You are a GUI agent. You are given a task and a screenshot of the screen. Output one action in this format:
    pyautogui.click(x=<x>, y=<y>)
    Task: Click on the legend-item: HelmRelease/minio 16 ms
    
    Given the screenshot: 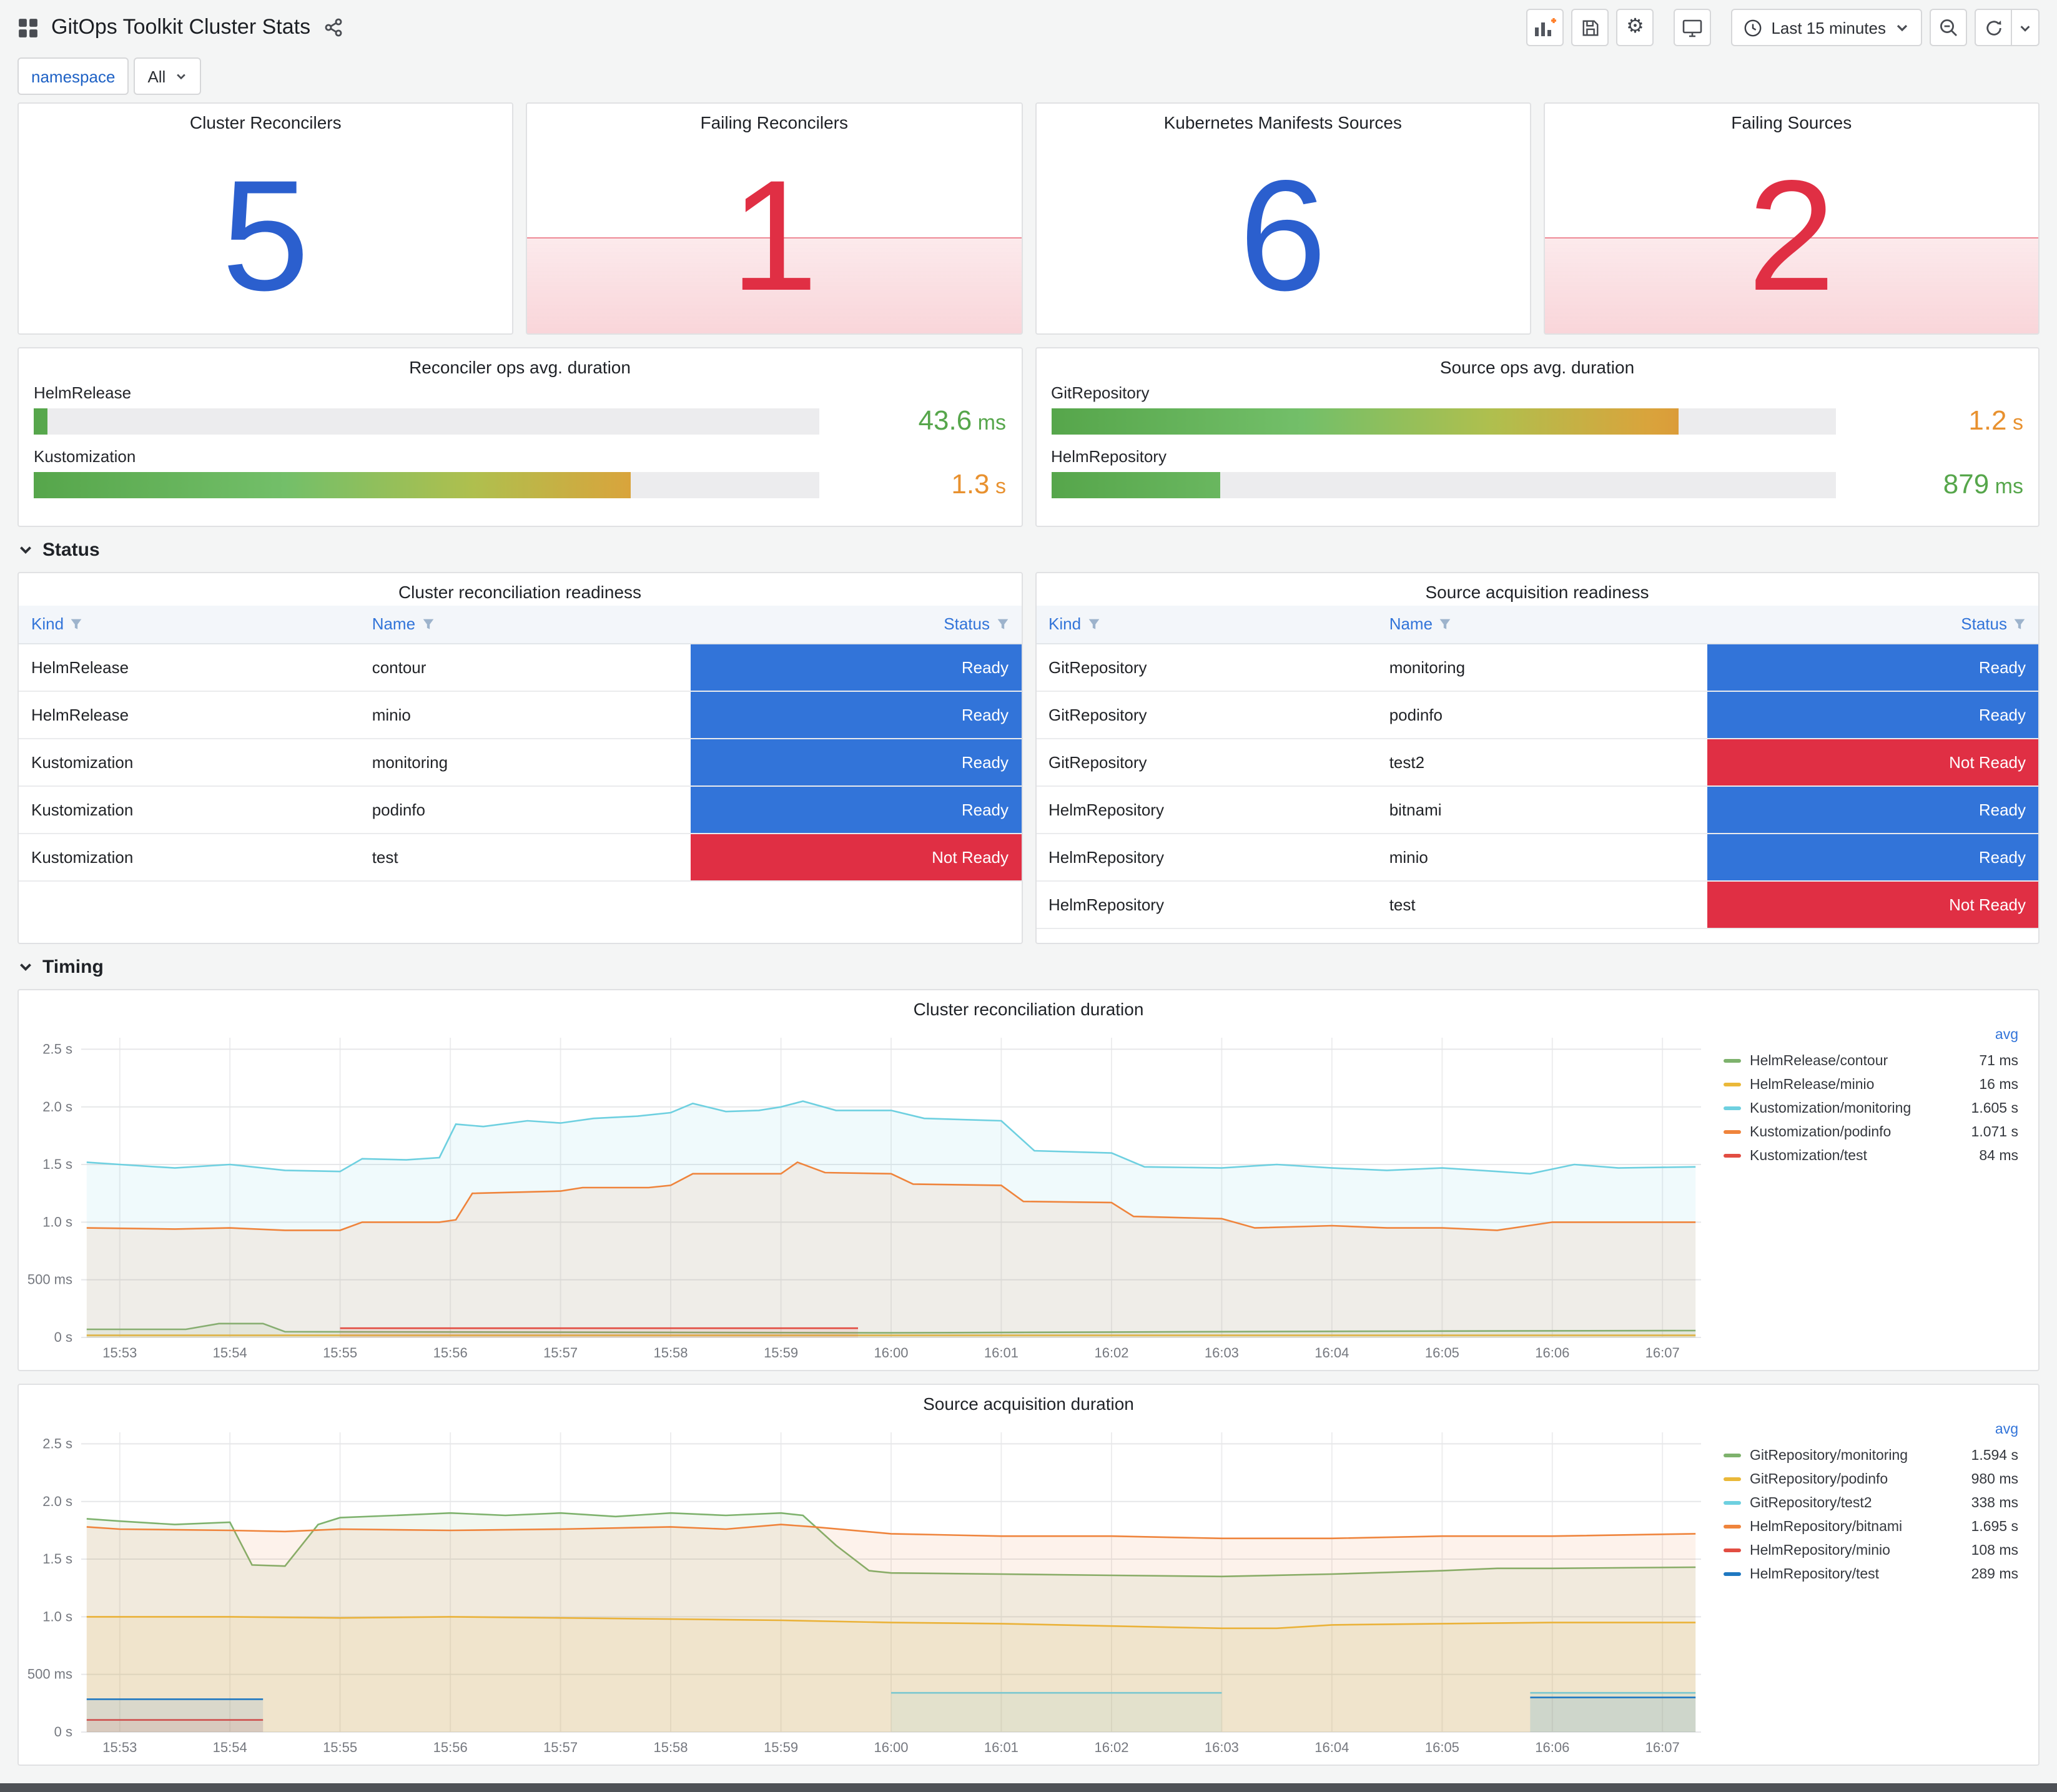 What is the action you would take?
    pyautogui.click(x=1871, y=1084)
    